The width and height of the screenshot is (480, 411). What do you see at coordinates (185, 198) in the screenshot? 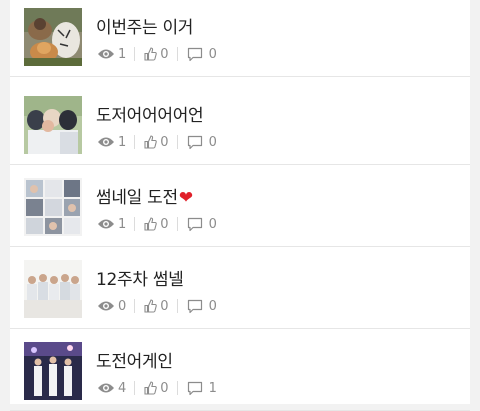
I see `heart-emoji: ❤` at bounding box center [185, 198].